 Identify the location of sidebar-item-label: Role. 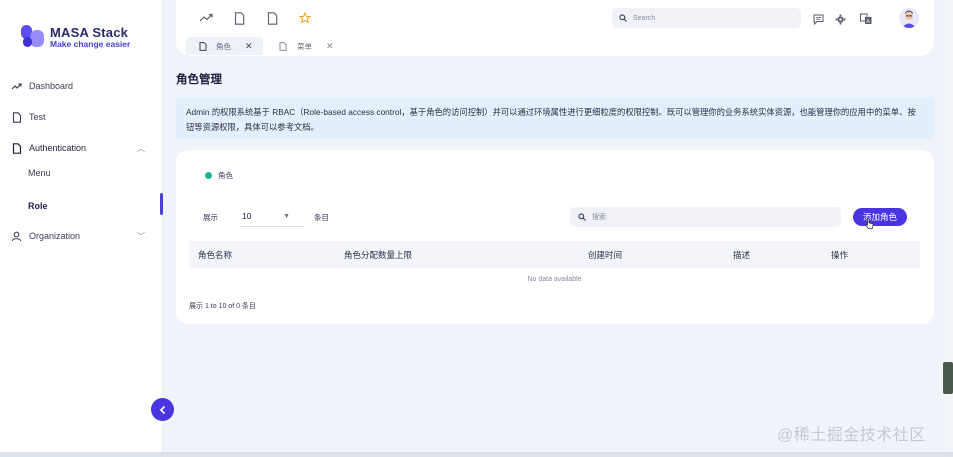
(38, 206).